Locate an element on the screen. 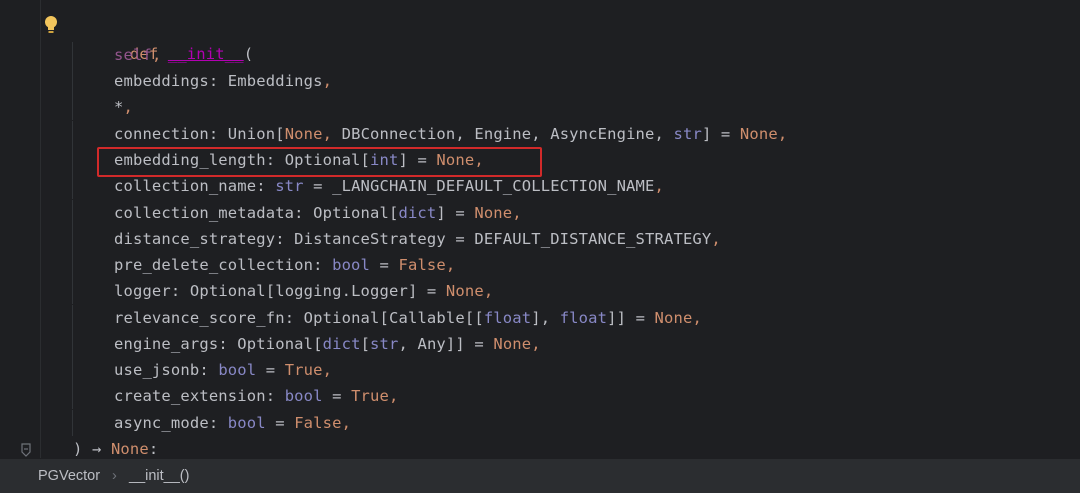 This screenshot has height=493, width=1080. self-param: self is located at coordinates (133, 55).